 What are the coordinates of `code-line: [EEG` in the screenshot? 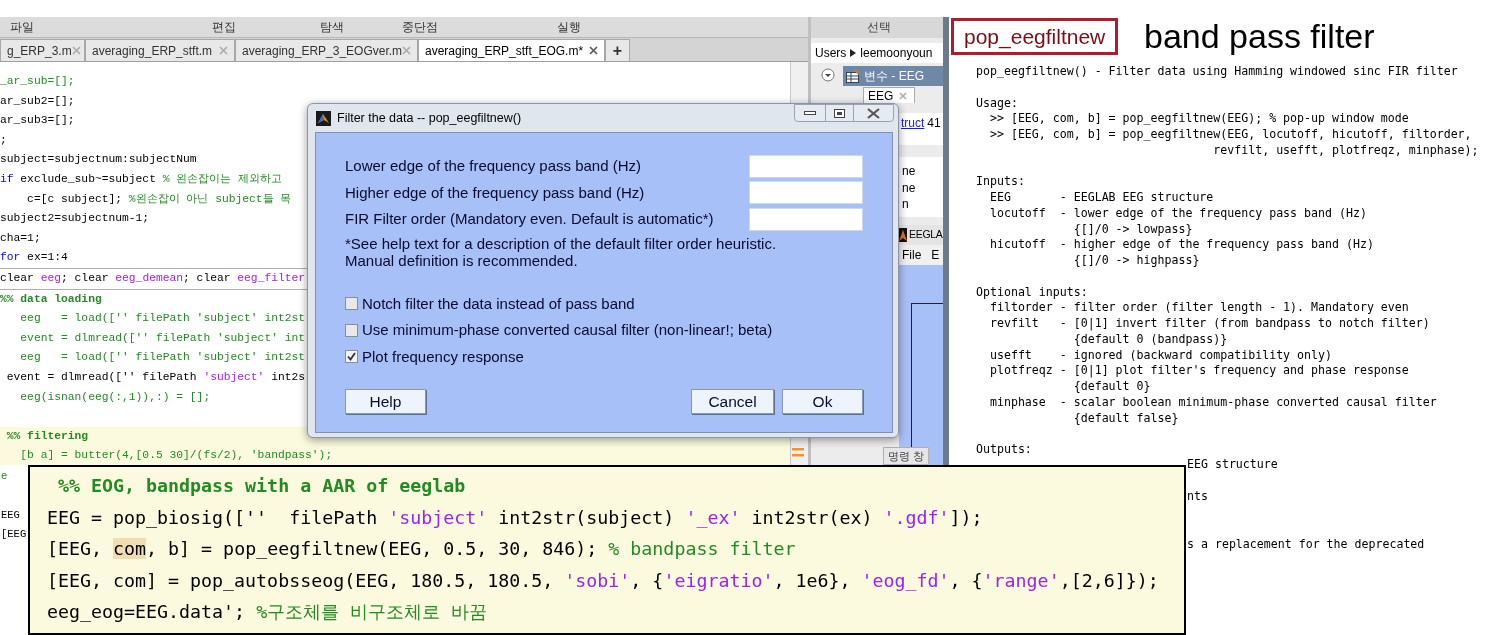 It's located at (14, 534).